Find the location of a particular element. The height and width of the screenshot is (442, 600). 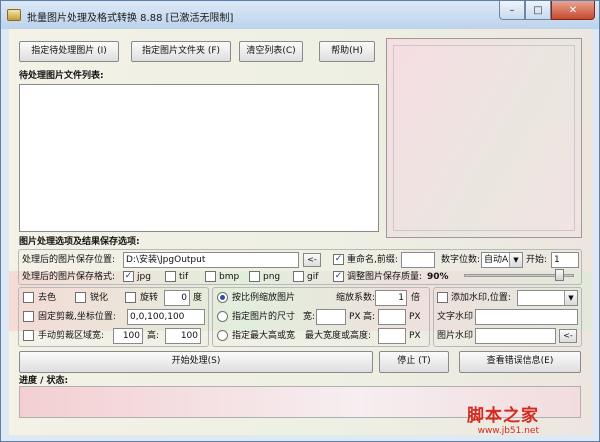

scale-width-label: 宽: is located at coordinates (309, 317).